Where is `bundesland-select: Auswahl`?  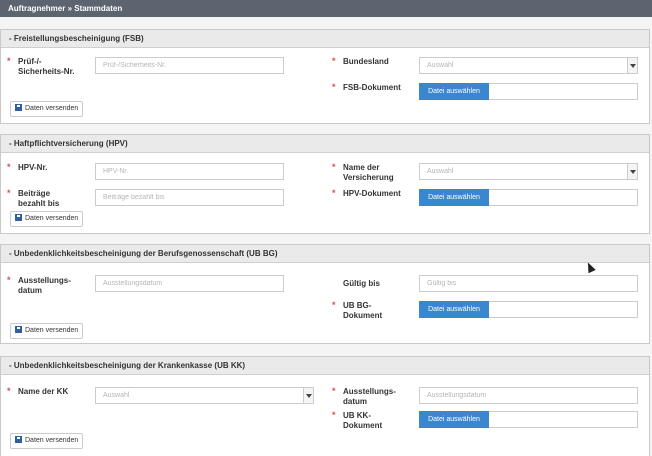 bundesland-select: Auswahl is located at coordinates (528, 65).